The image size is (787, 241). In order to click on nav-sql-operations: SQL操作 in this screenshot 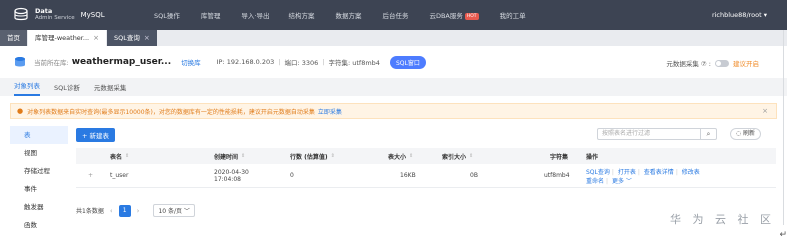, I will do `click(167, 15)`.